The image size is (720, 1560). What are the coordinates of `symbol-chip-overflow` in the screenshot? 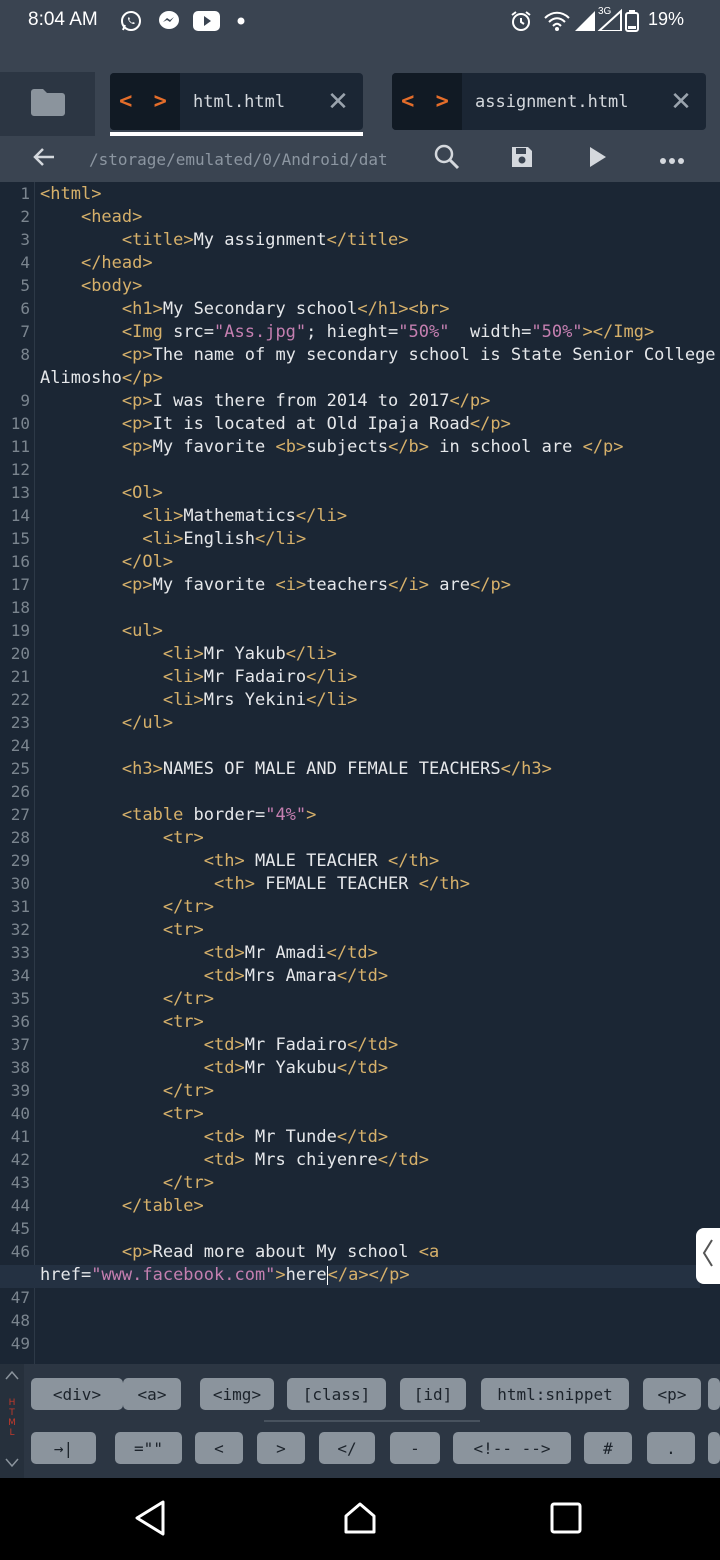 It's located at (714, 1448).